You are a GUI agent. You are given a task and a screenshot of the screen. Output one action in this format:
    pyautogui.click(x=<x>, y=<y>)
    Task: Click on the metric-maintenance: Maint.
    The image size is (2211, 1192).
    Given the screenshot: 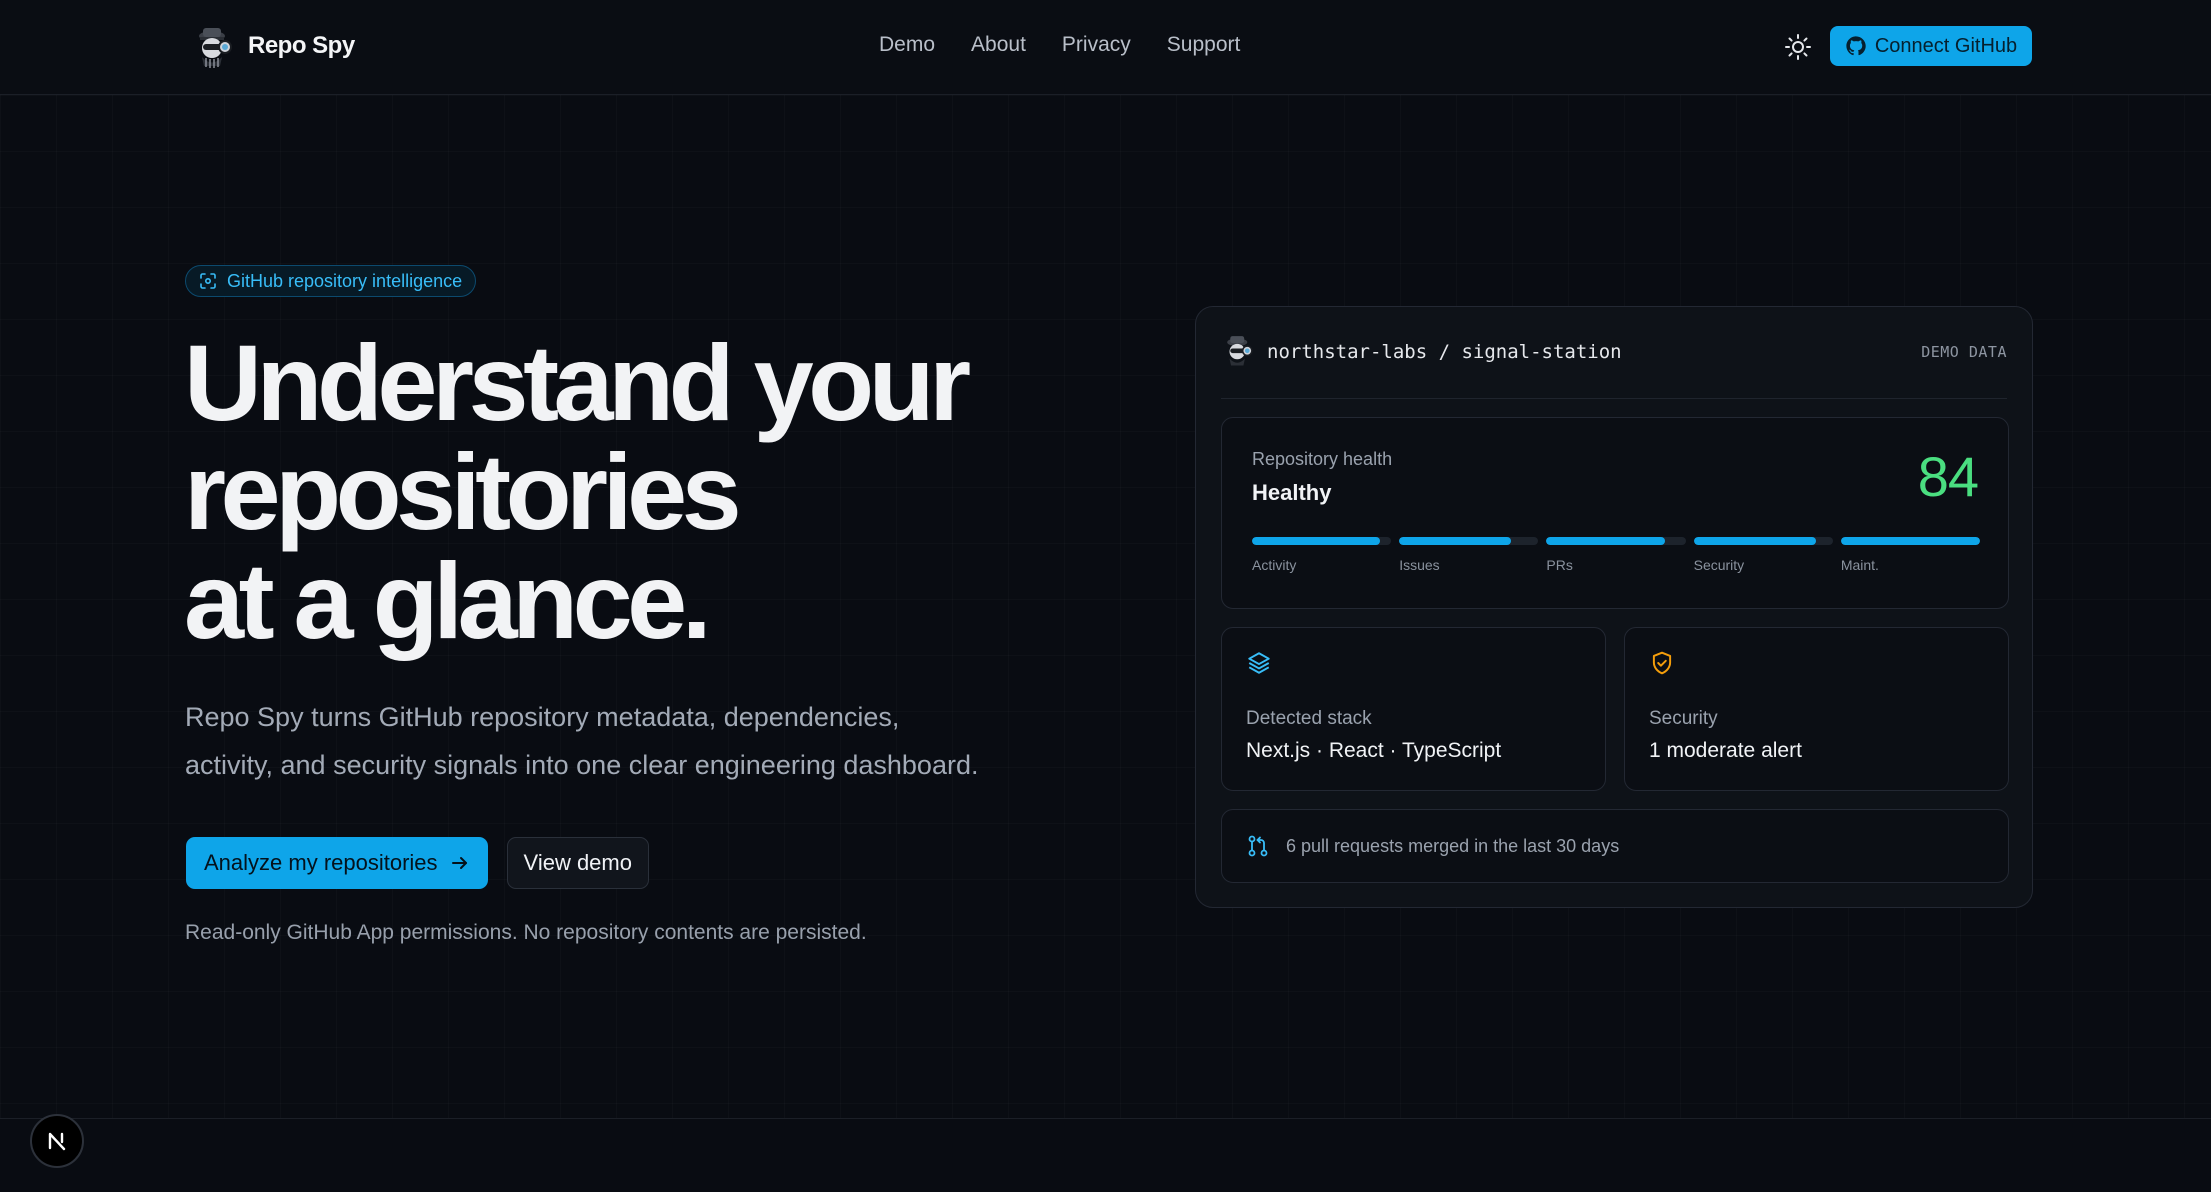 What is the action you would take?
    pyautogui.click(x=1910, y=555)
    